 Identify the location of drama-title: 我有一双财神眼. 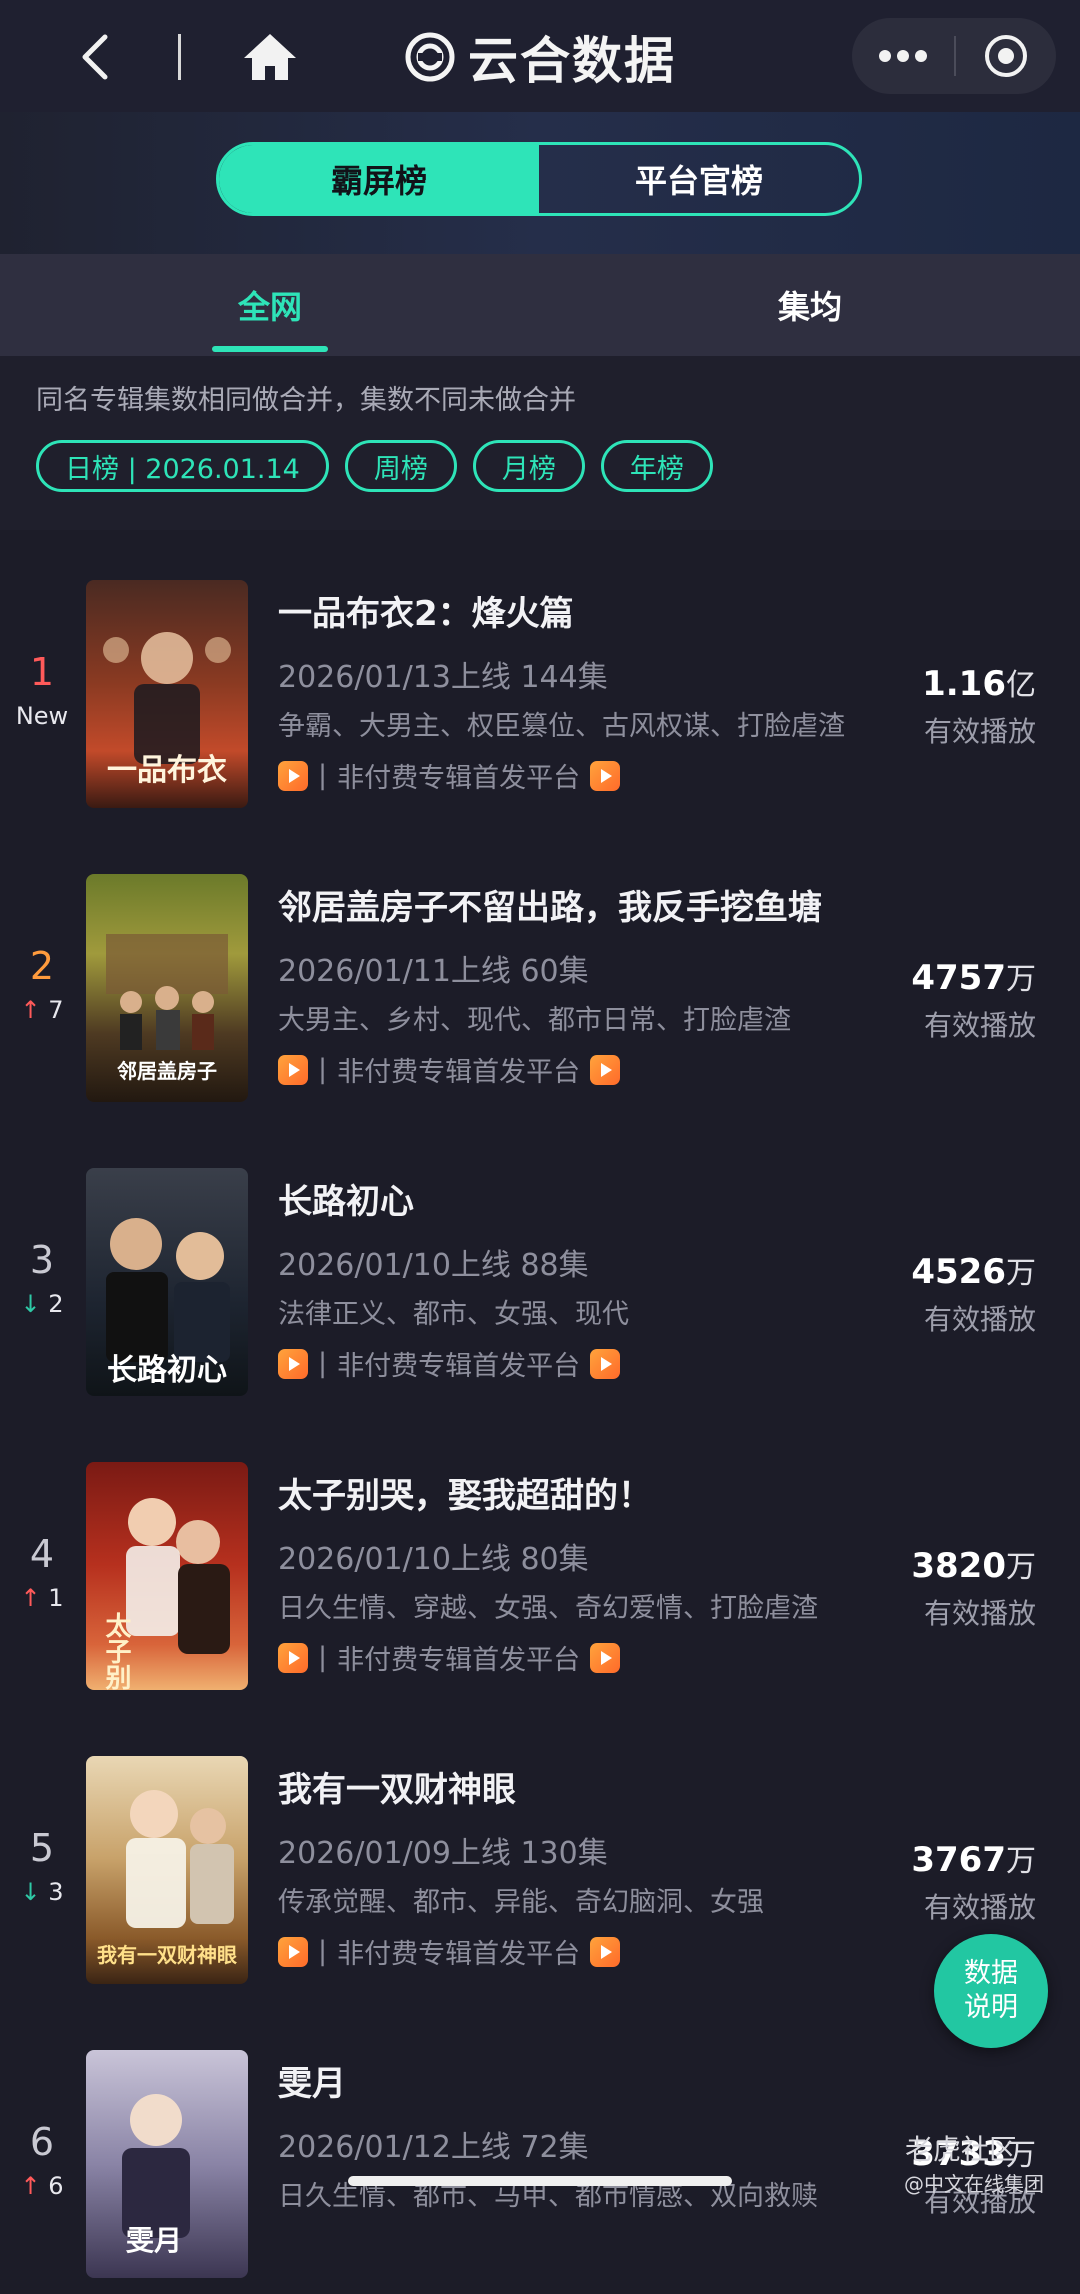
(397, 1786).